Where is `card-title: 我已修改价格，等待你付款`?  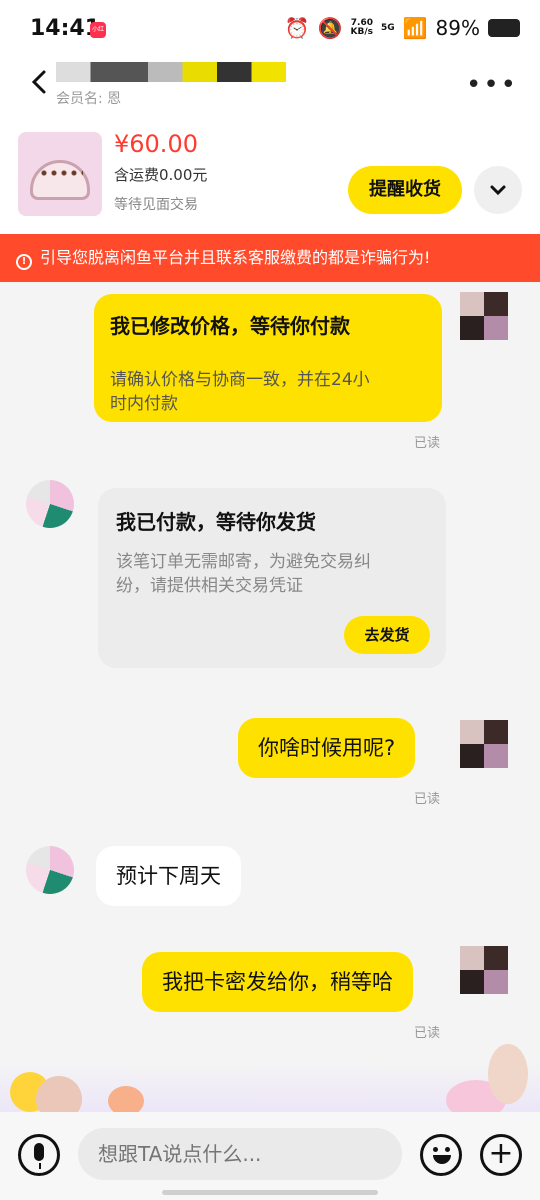 card-title: 我已修改价格，等待你付款 is located at coordinates (230, 326).